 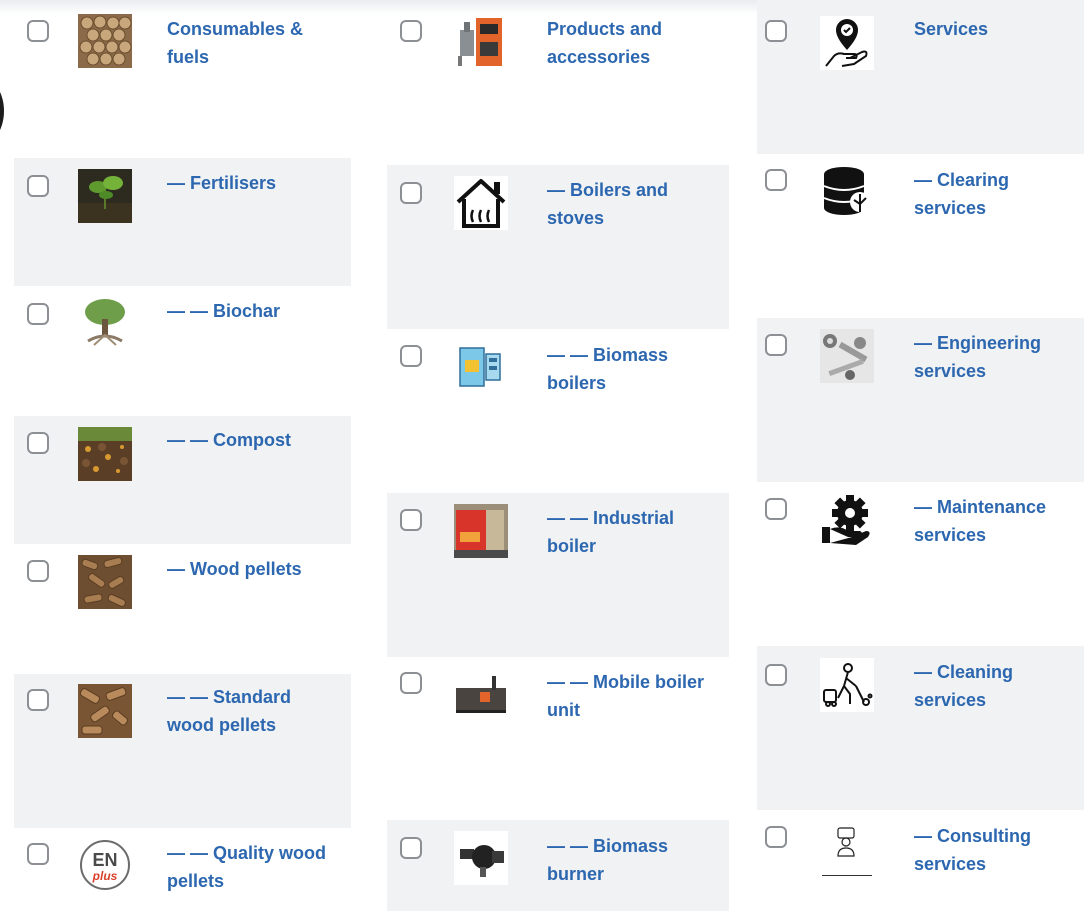 I want to click on category-row: EN plus — — Quality wood pellets, so click(x=182, y=869).